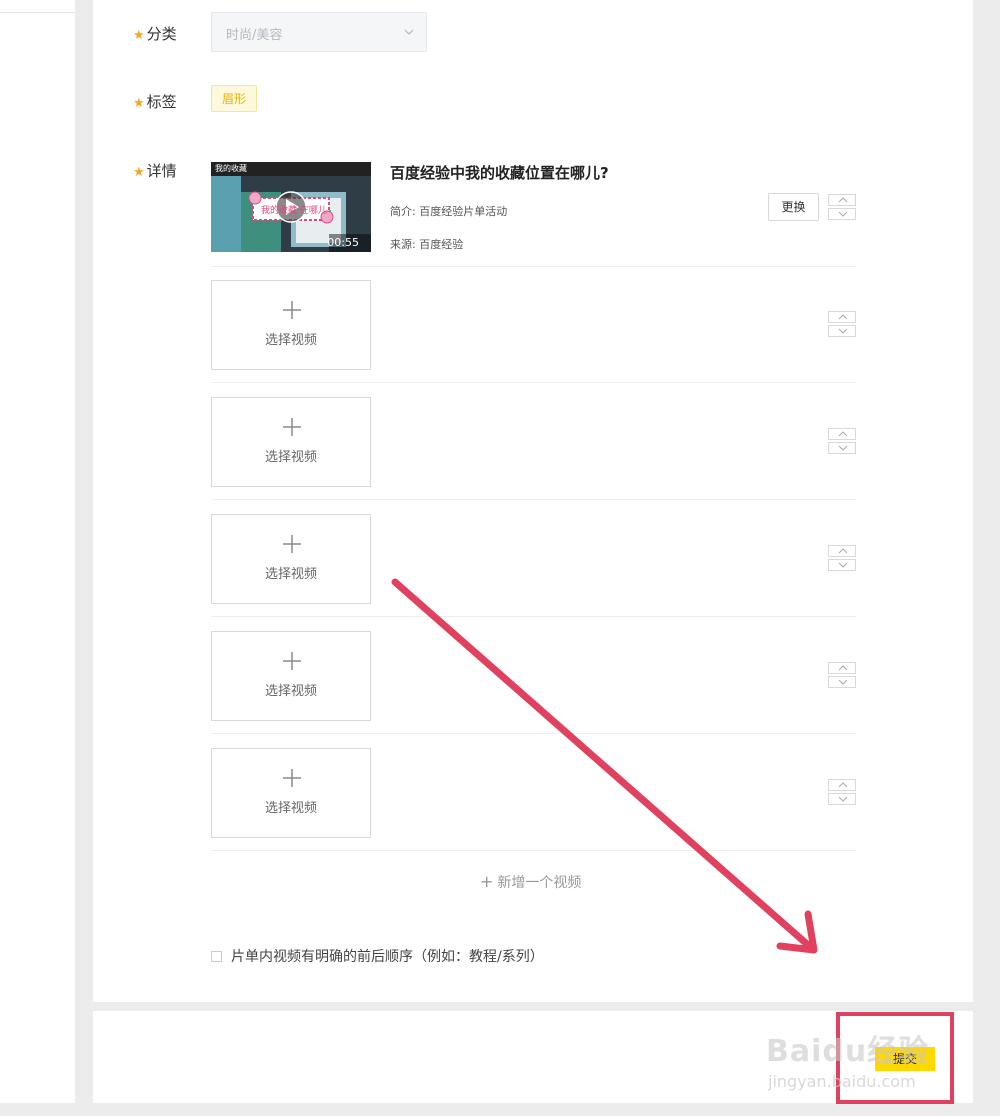  Describe the element at coordinates (604, 766) in the screenshot. I see `annotation-arrow-icon` at that location.